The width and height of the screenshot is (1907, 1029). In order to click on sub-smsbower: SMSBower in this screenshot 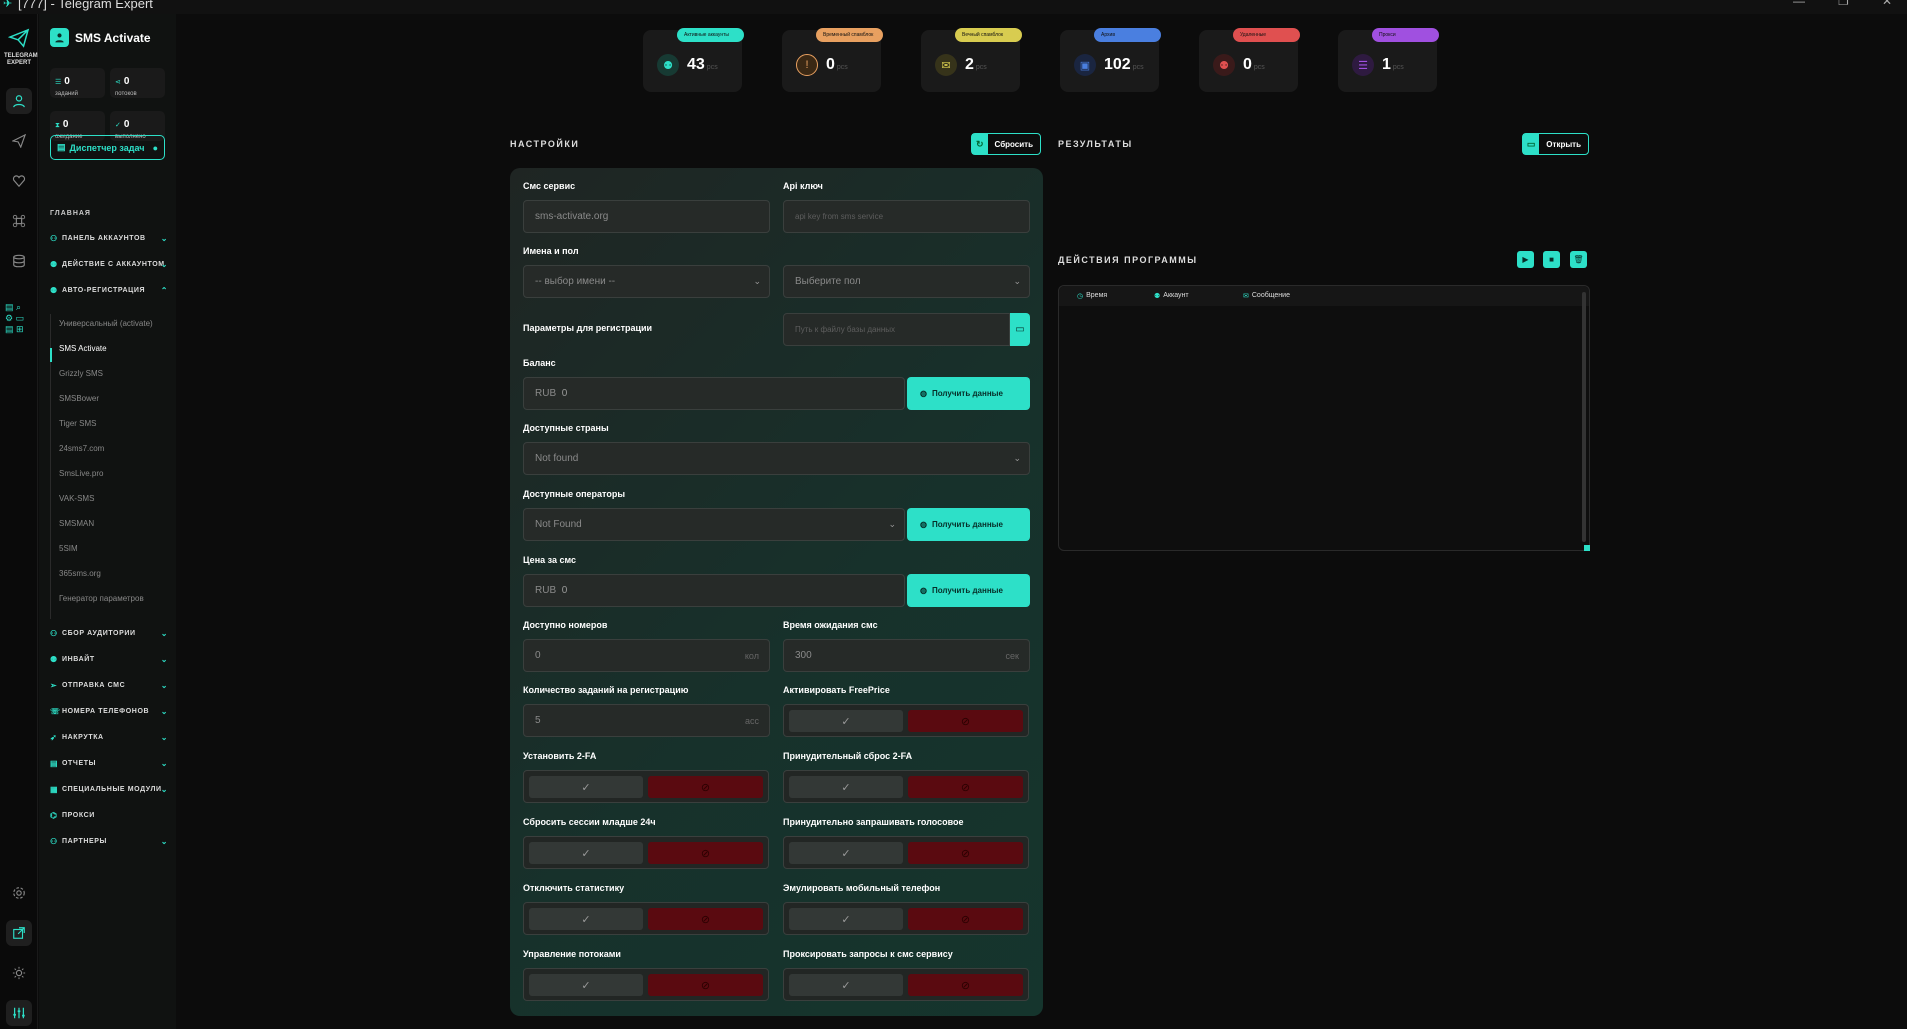, I will do `click(79, 398)`.